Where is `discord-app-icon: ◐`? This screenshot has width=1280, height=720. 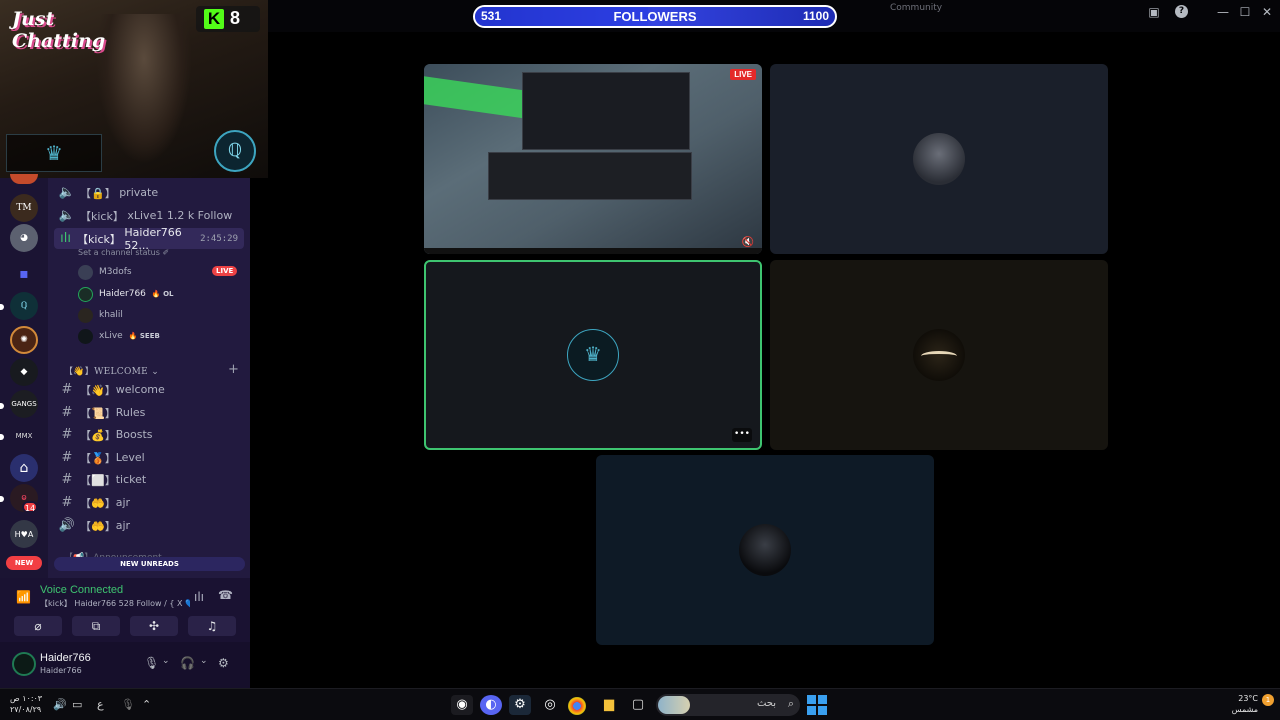 discord-app-icon: ◐ is located at coordinates (491, 705).